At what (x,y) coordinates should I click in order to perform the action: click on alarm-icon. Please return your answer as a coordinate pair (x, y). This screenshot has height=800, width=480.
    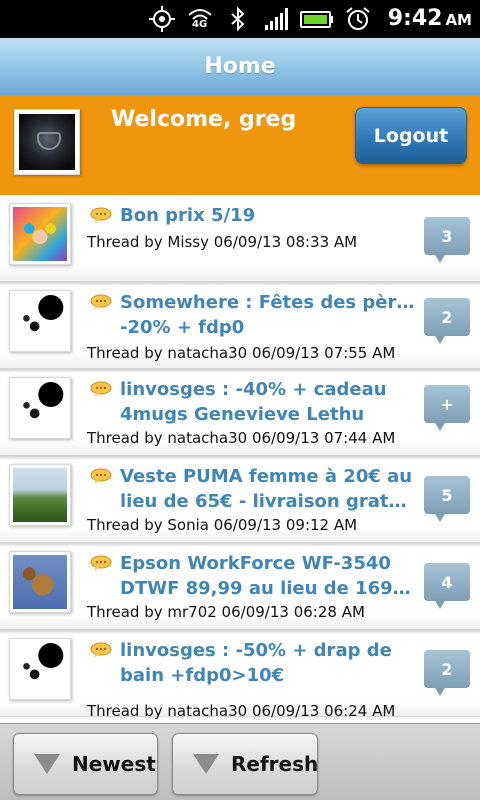
    Looking at the image, I should click on (358, 19).